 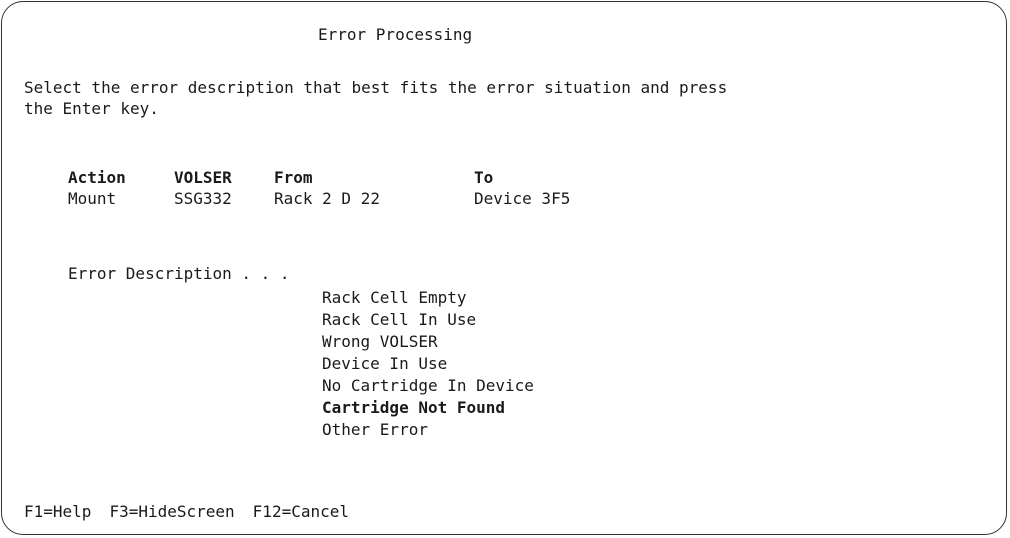 I want to click on function-key-bar: F1=Help F3=HideScreen F12=Cancel, so click(x=186, y=512).